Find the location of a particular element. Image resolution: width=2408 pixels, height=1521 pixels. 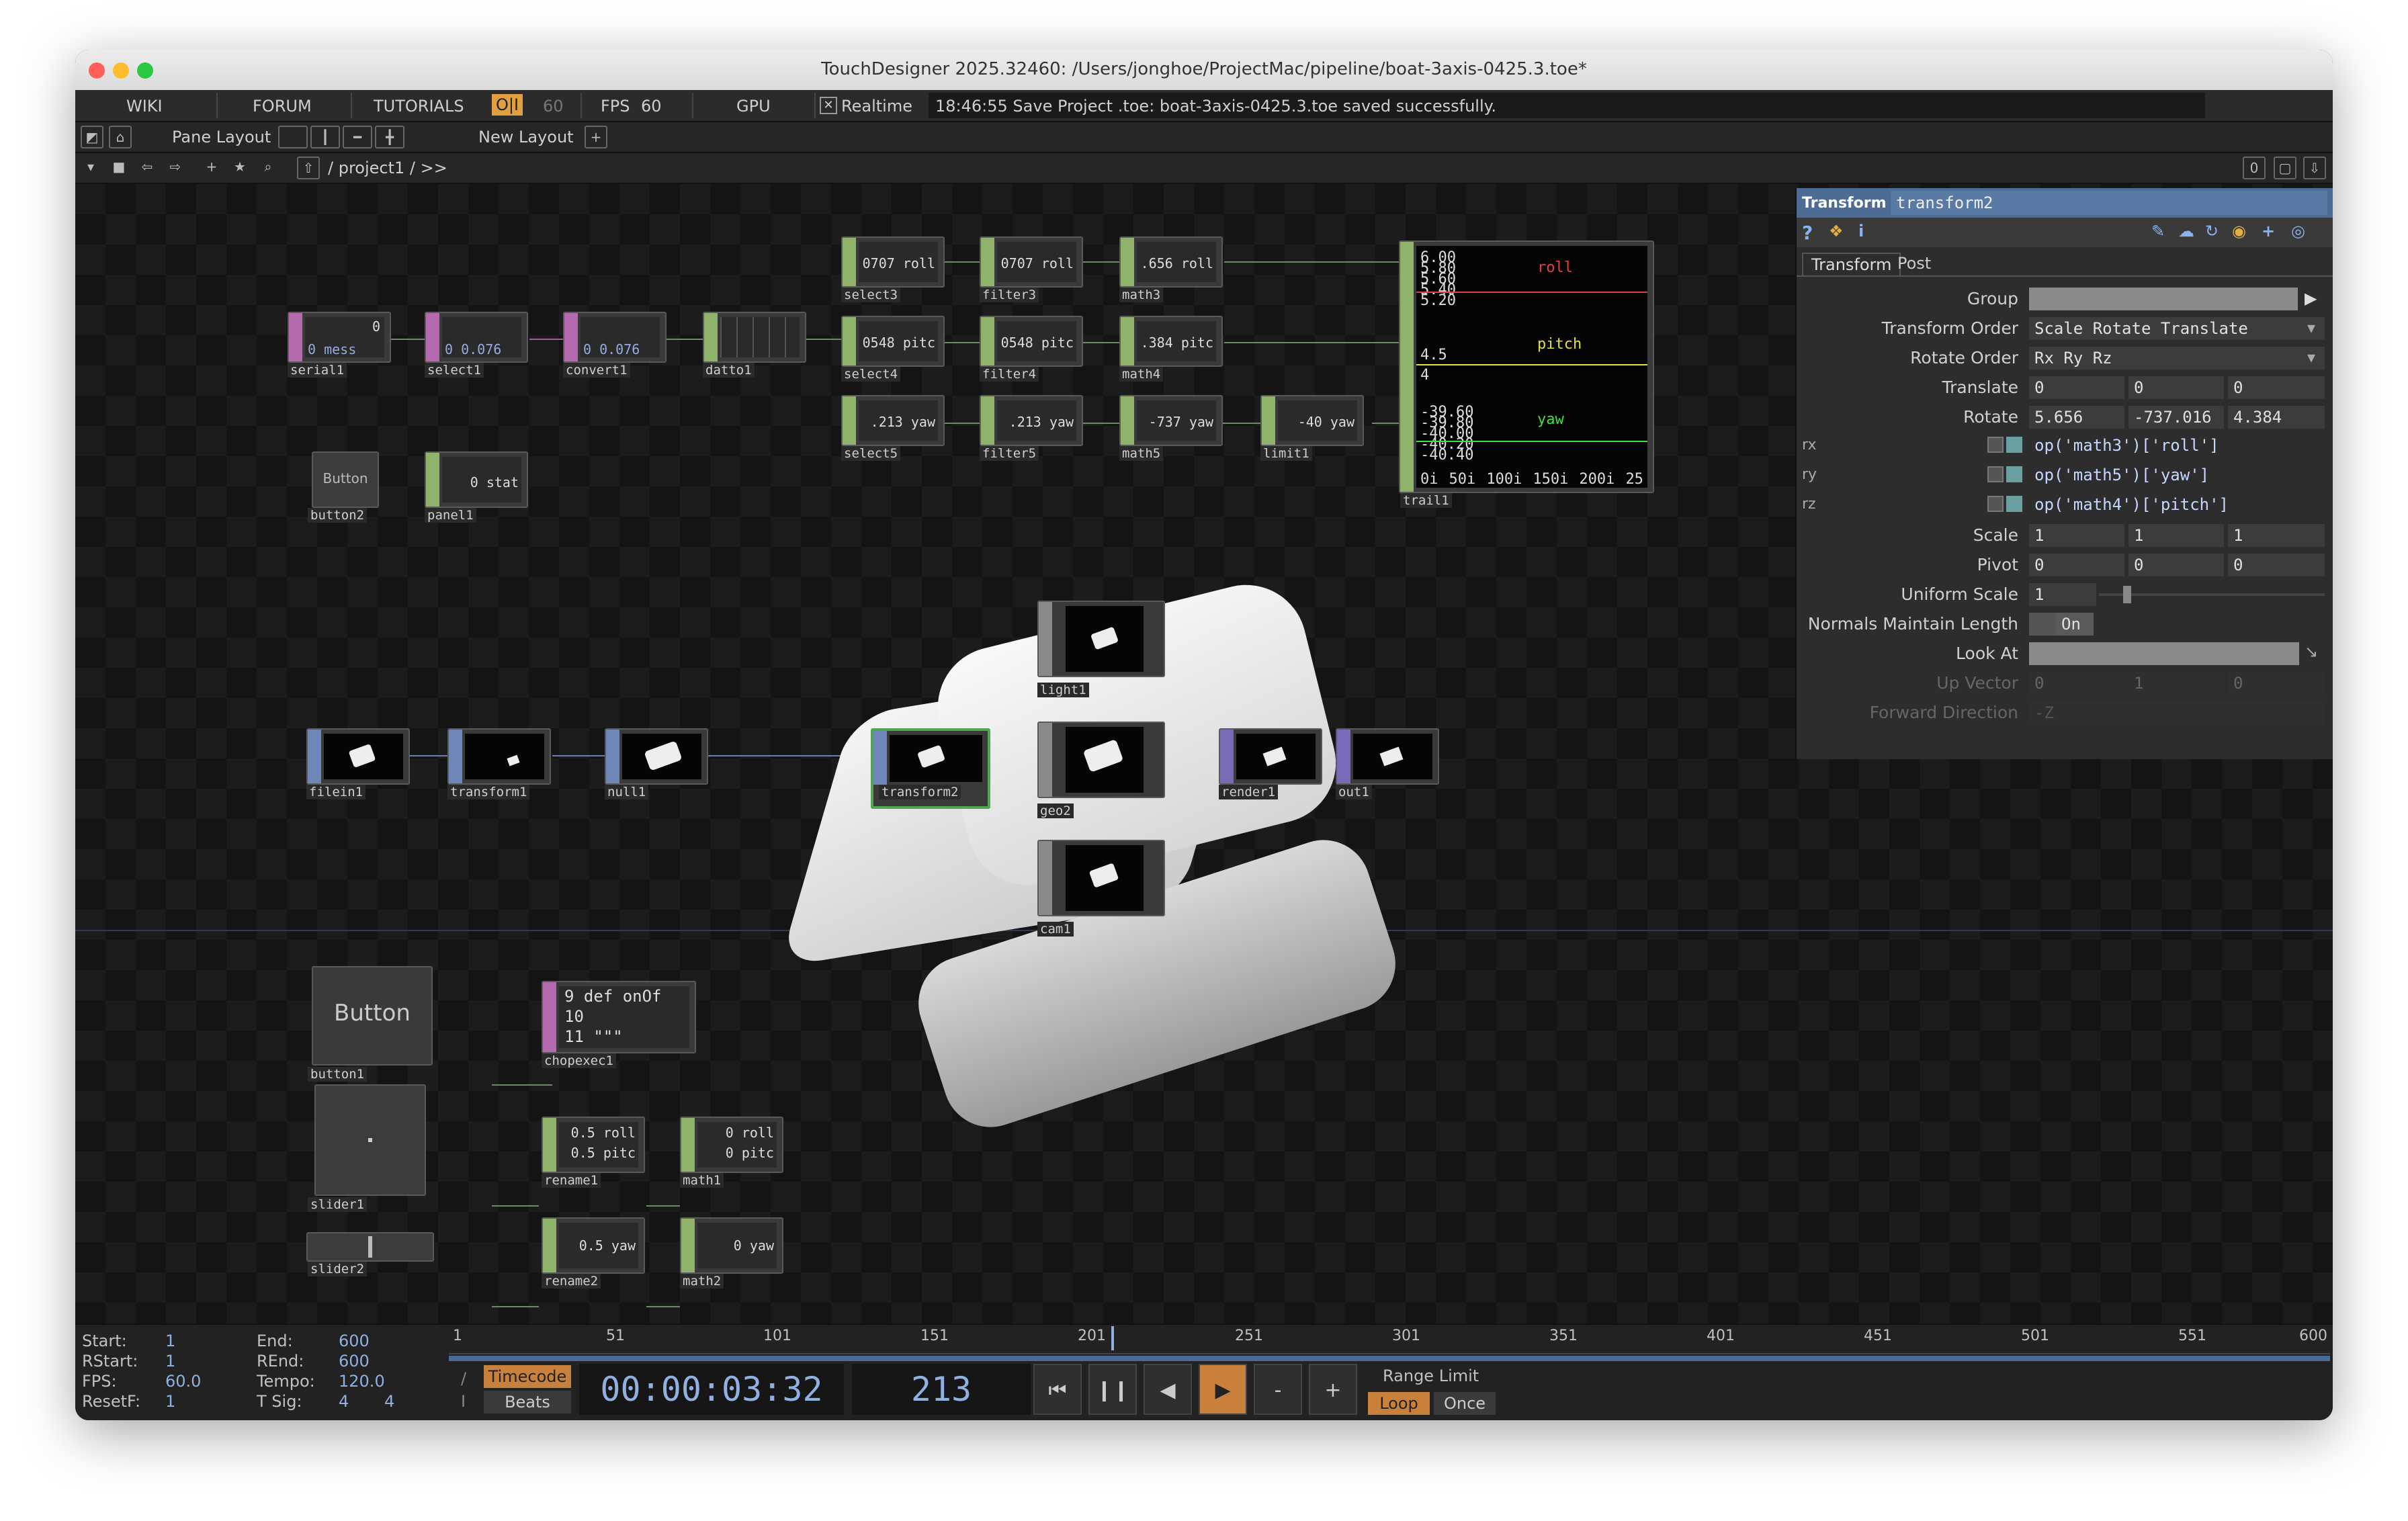

scale-x-field: 1 is located at coordinates (2076, 535).